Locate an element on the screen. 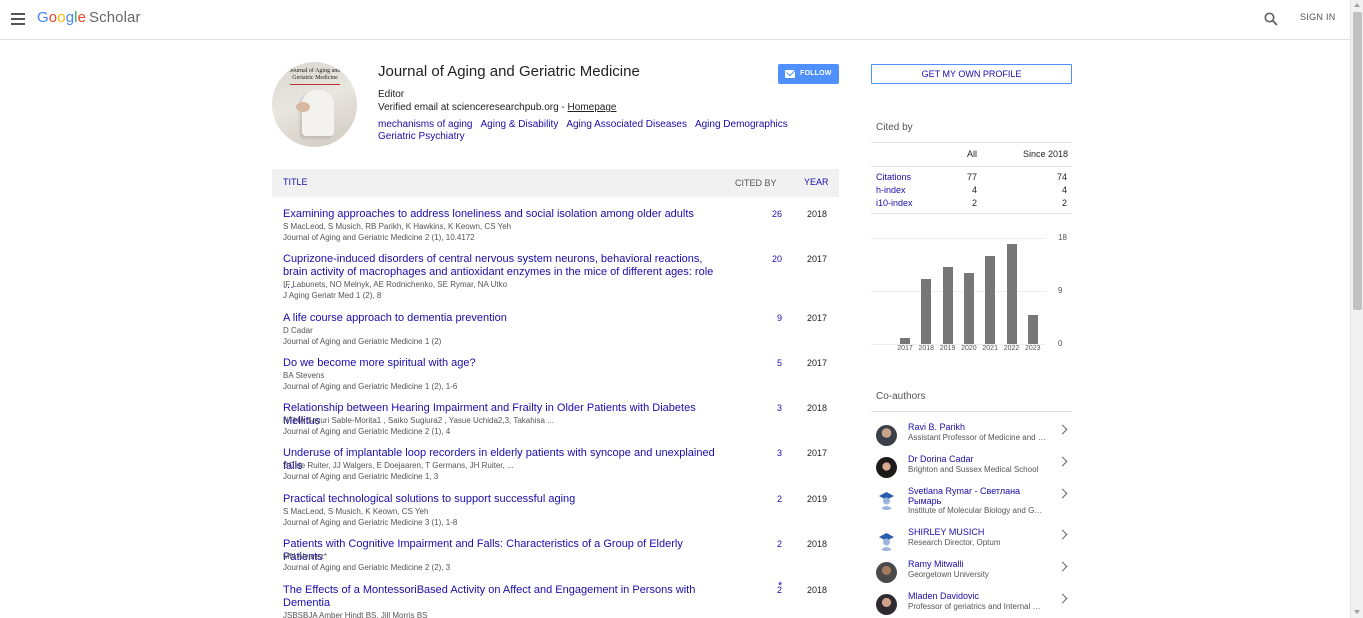 This screenshot has height=618, width=1363. google-scholar-logo: Google Scholar is located at coordinates (89, 17).